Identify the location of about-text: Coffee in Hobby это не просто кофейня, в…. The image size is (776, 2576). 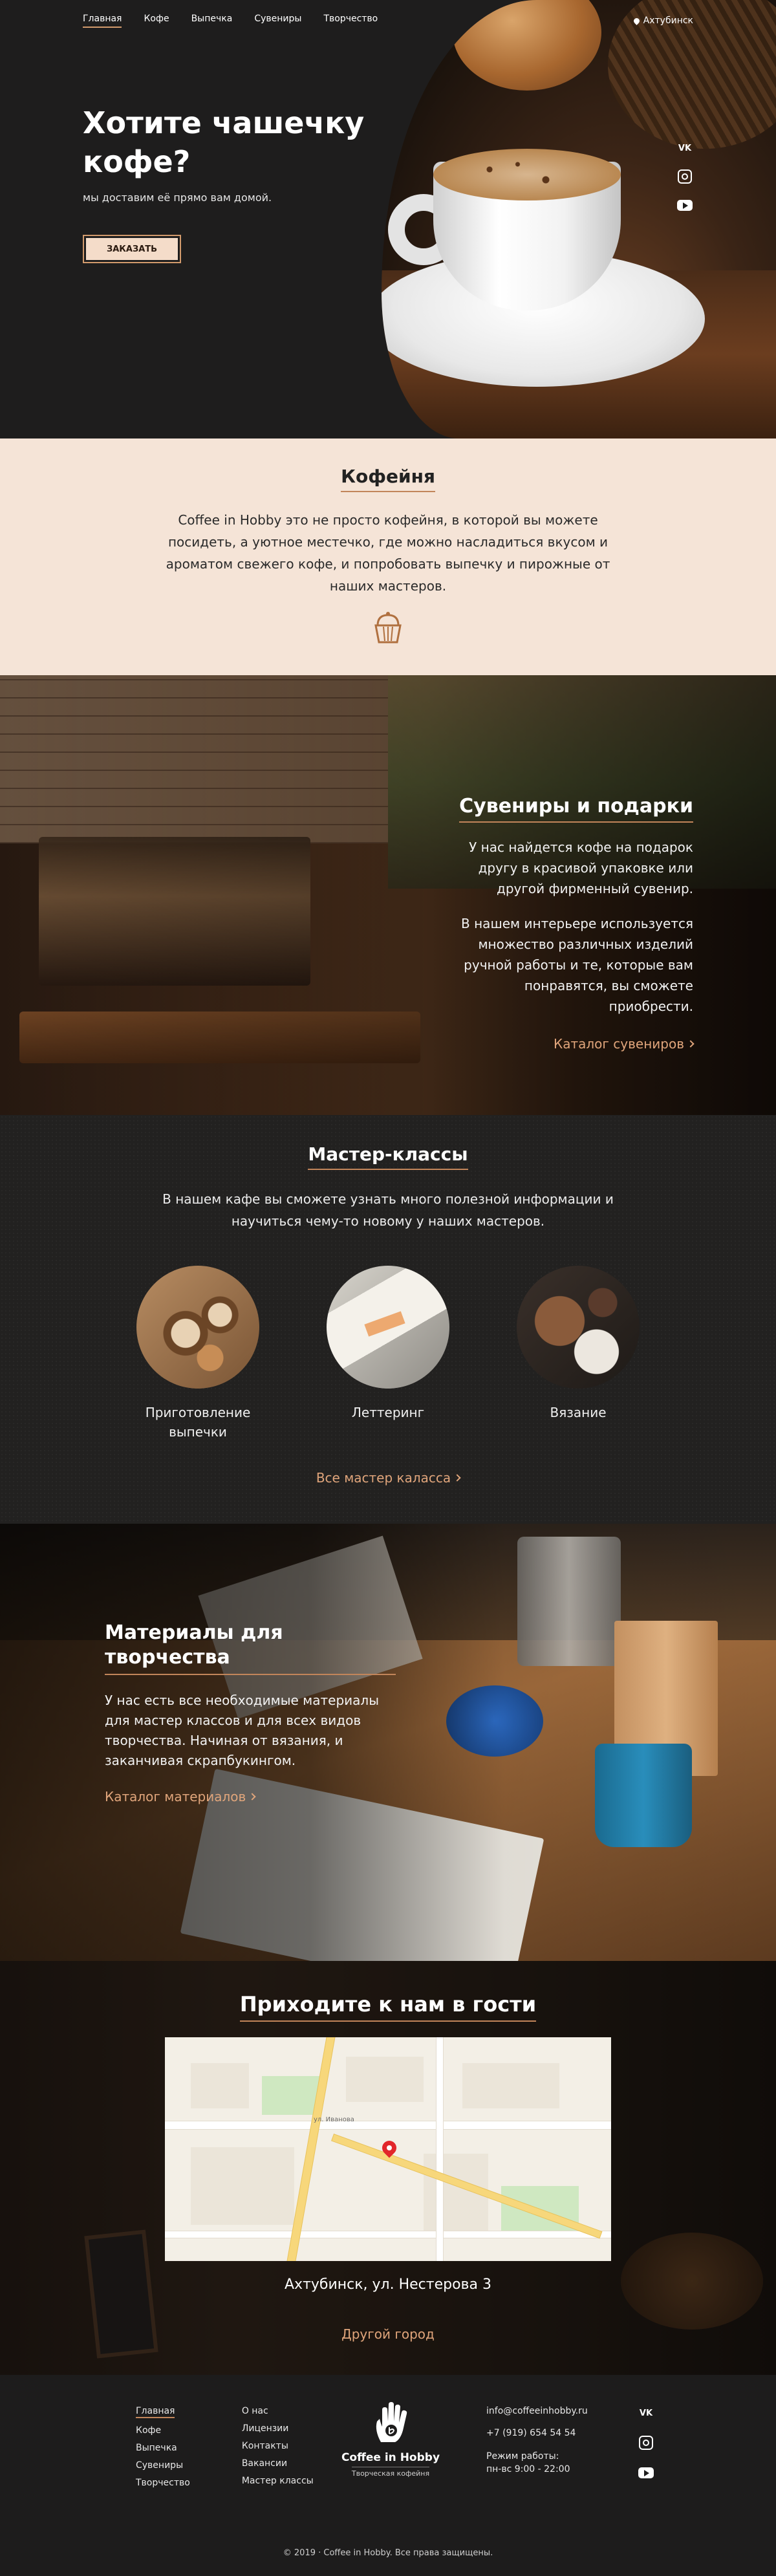
(388, 553).